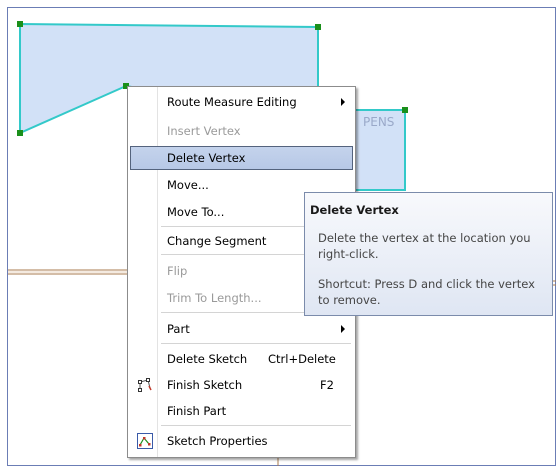  What do you see at coordinates (327, 385) in the screenshot?
I see `shortcut-label: F2` at bounding box center [327, 385].